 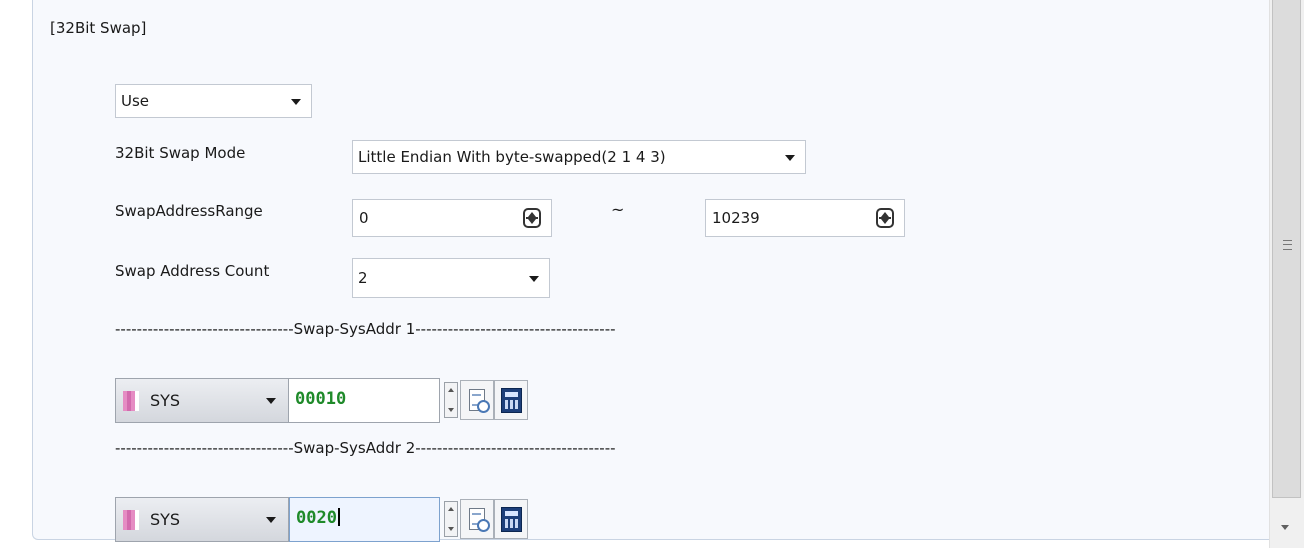 What do you see at coordinates (736, 218) in the screenshot?
I see `address-range-end-value: 10239` at bounding box center [736, 218].